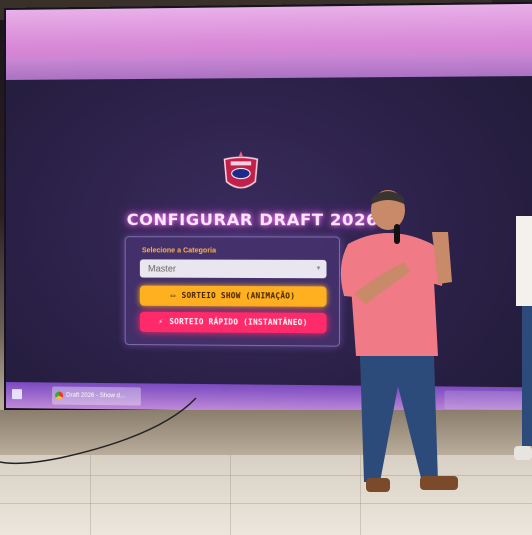  Describe the element at coordinates (161, 321) in the screenshot. I see `lightning-icon: ⚡` at that location.